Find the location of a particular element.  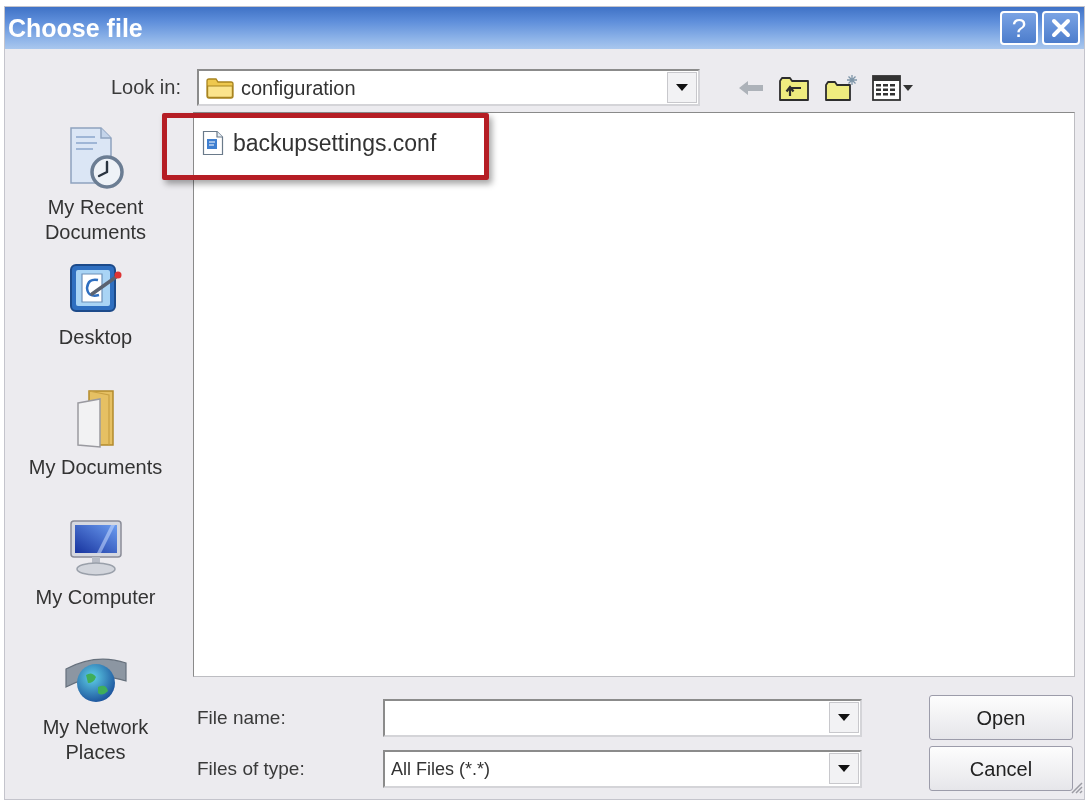

view-menu-icon is located at coordinates (893, 87).